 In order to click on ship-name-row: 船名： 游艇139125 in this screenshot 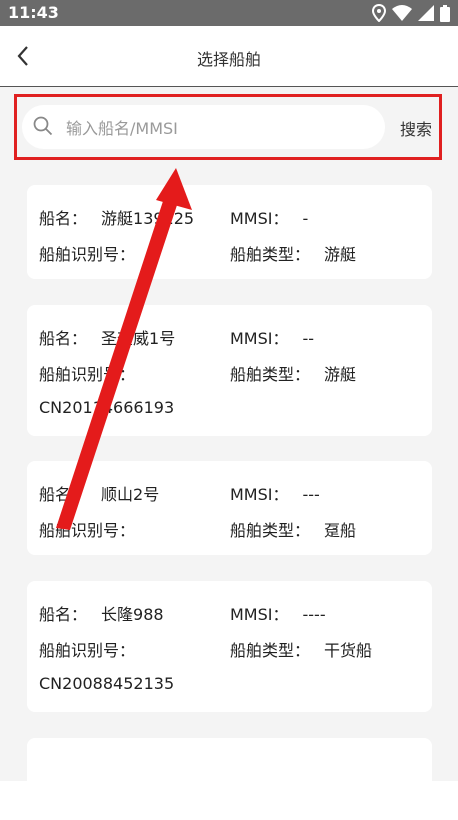, I will do `click(116, 217)`.